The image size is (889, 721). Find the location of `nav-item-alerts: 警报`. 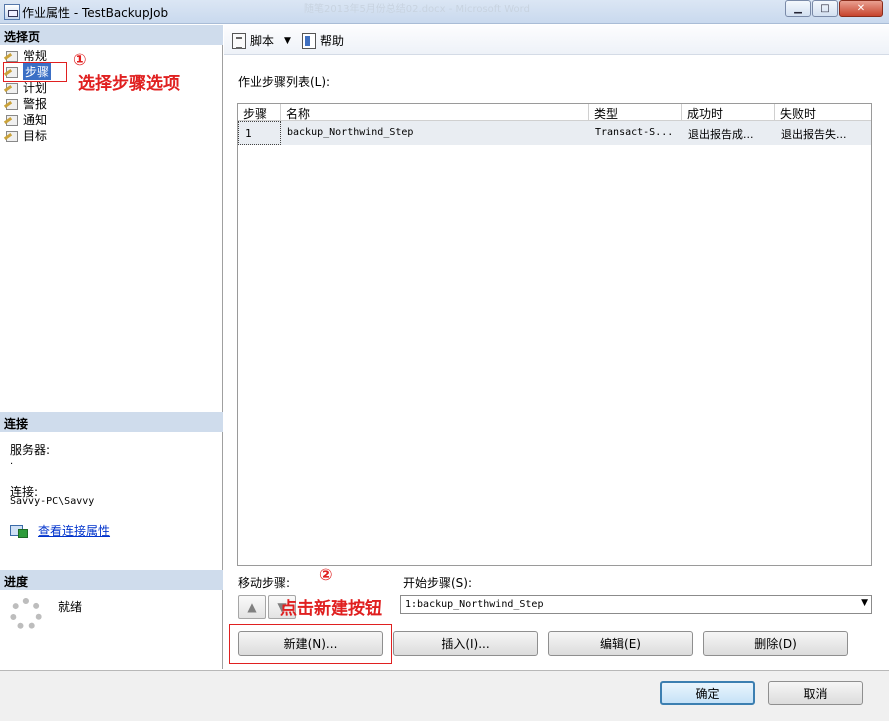

nav-item-alerts: 警报 is located at coordinates (25, 103).